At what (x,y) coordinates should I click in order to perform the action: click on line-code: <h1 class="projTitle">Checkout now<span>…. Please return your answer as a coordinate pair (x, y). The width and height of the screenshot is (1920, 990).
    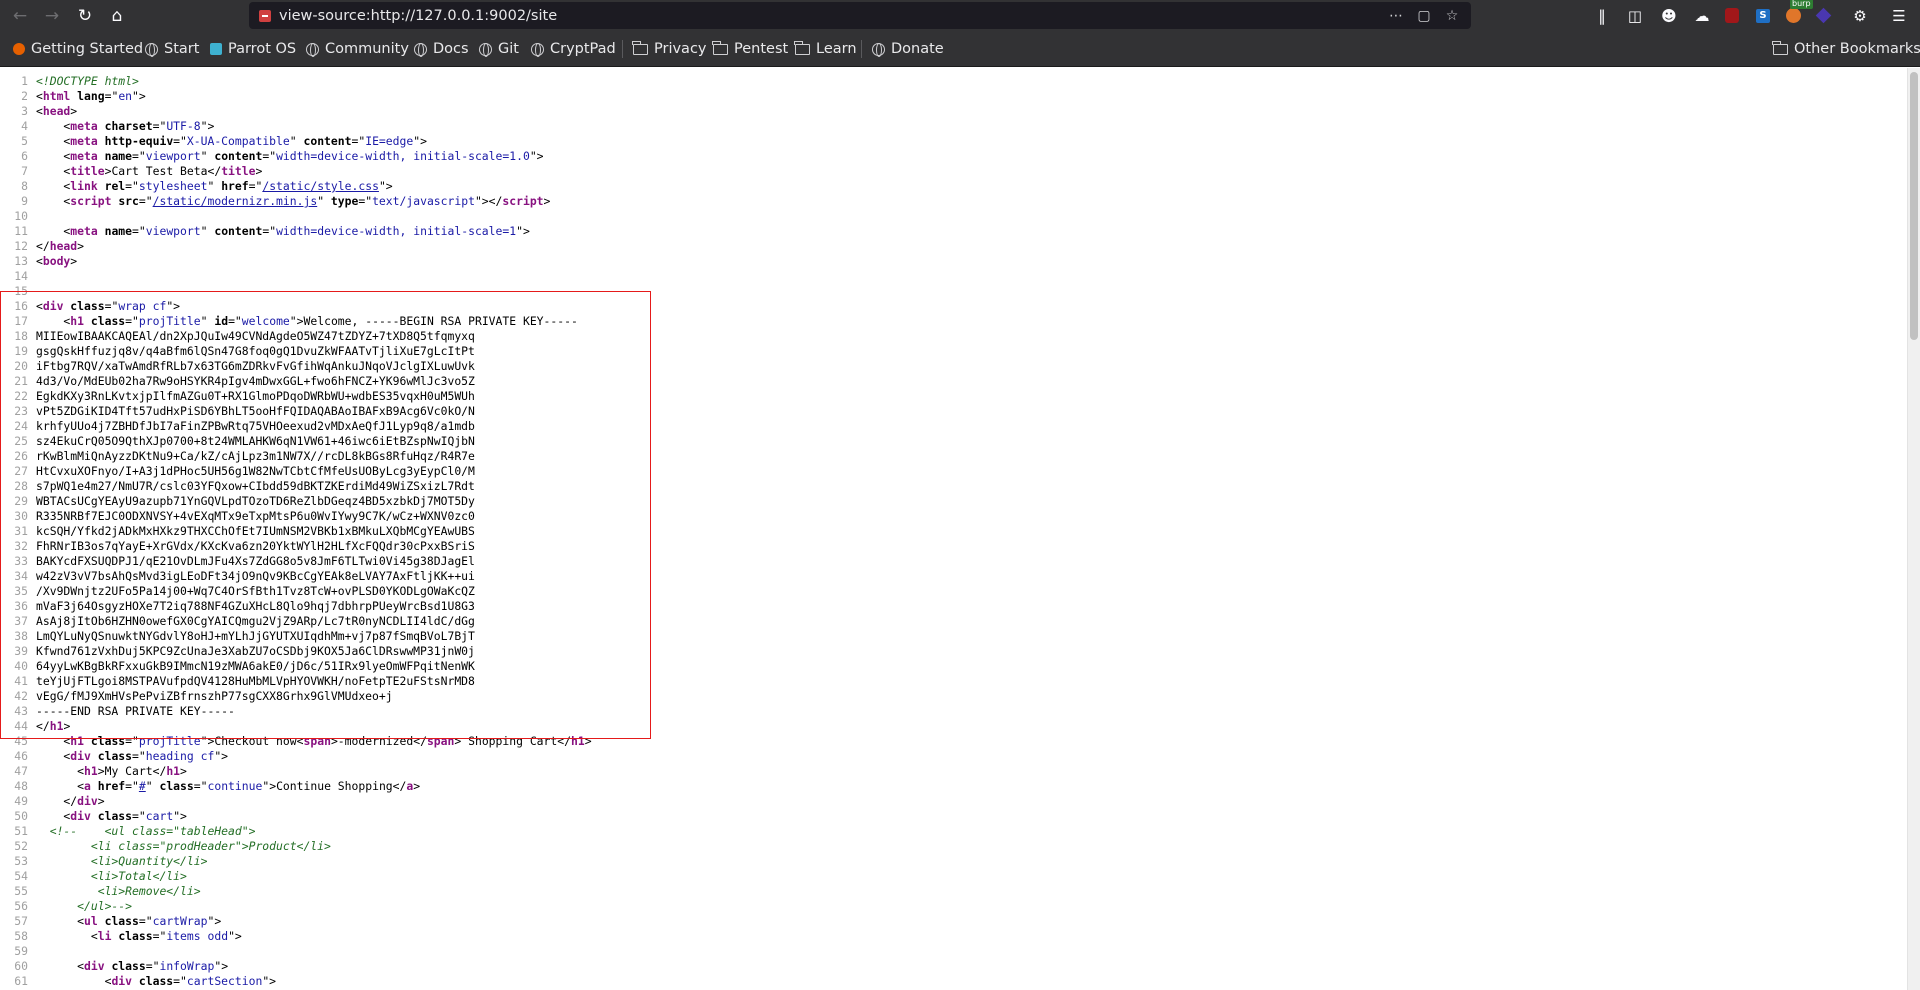
    Looking at the image, I should click on (314, 741).